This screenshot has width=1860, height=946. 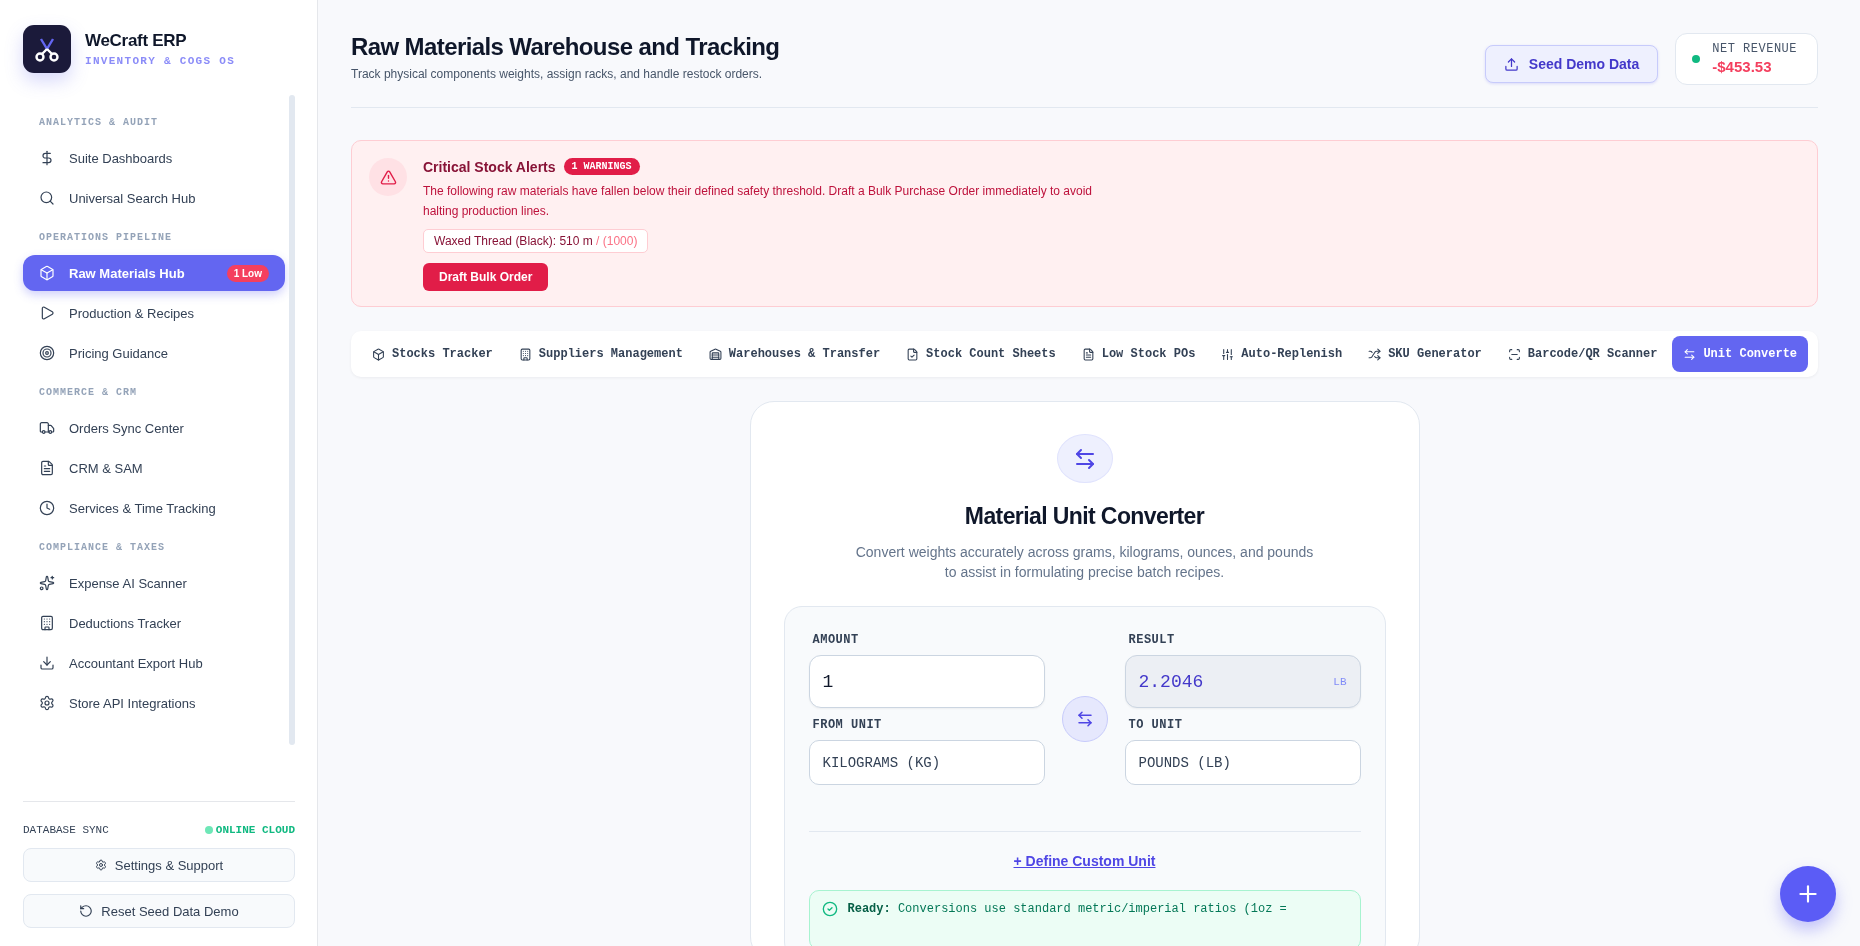 I want to click on draft-order-button: Draft Bulk Order, so click(x=486, y=277).